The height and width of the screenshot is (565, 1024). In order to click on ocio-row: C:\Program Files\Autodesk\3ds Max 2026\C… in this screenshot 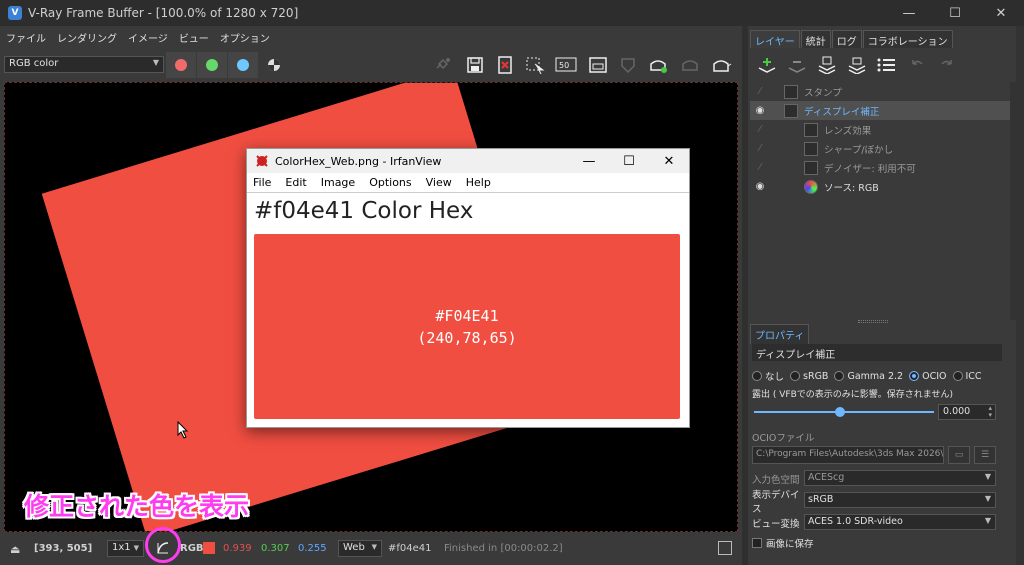, I will do `click(877, 456)`.